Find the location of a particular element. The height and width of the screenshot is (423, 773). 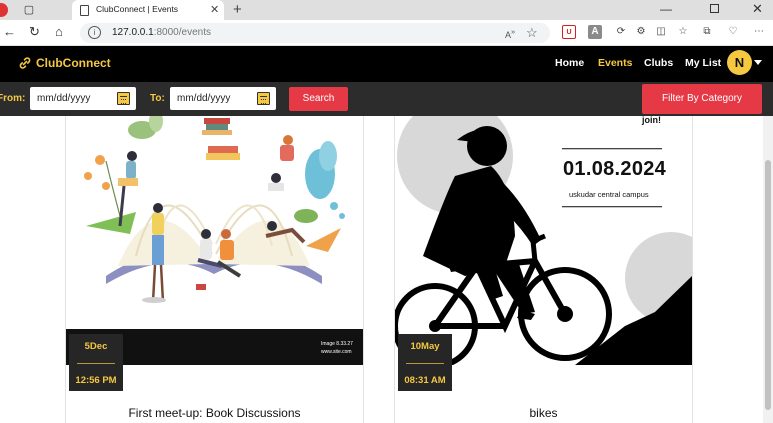

filter-by-category-button: Filter By Category is located at coordinates (702, 99).